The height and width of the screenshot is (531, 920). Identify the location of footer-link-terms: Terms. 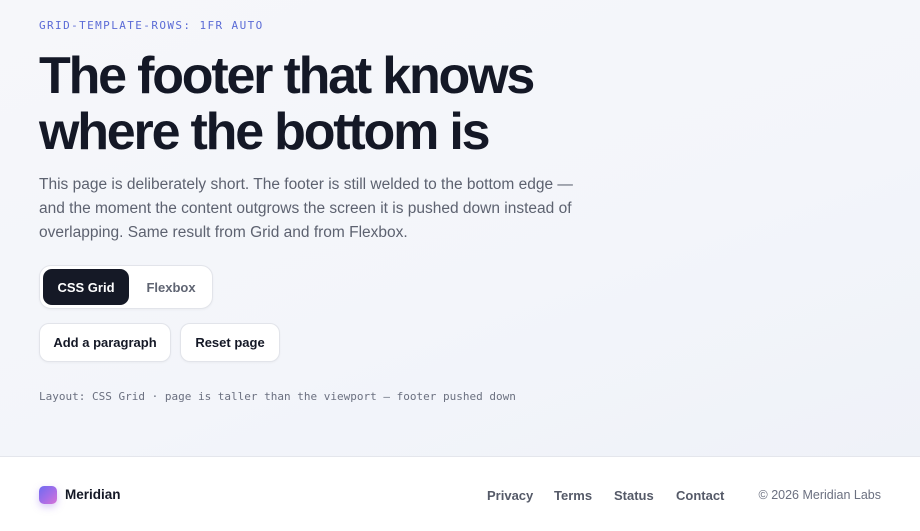
(573, 495).